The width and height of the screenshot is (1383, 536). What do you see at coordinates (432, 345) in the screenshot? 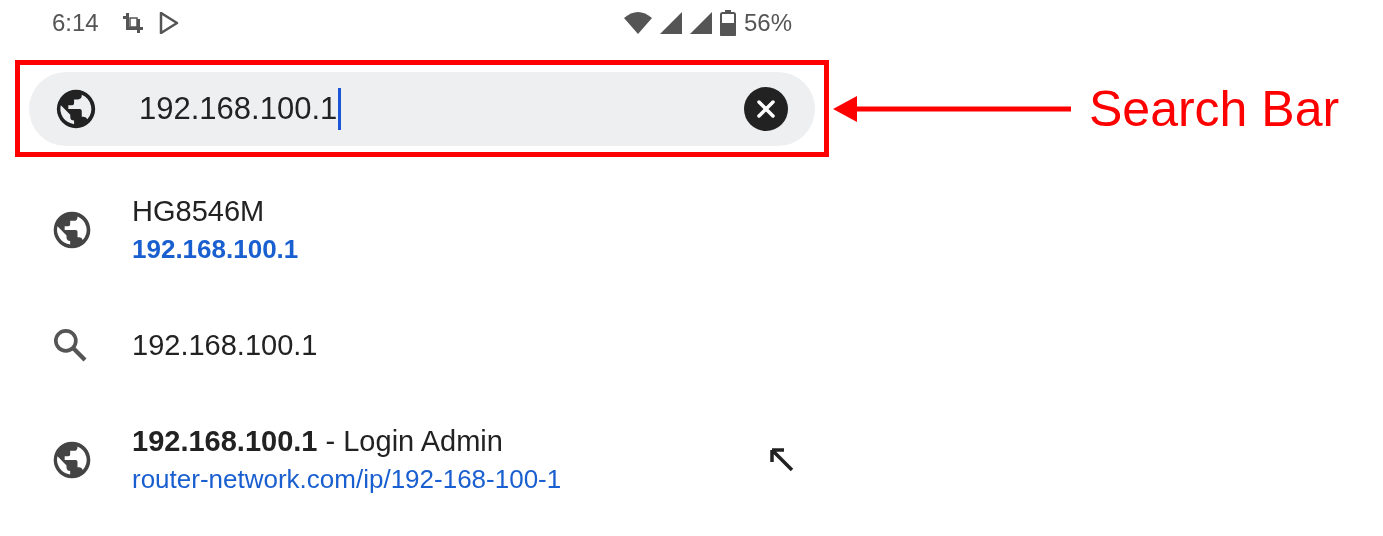
I see `suggestion-title: 192.168.100.1` at bounding box center [432, 345].